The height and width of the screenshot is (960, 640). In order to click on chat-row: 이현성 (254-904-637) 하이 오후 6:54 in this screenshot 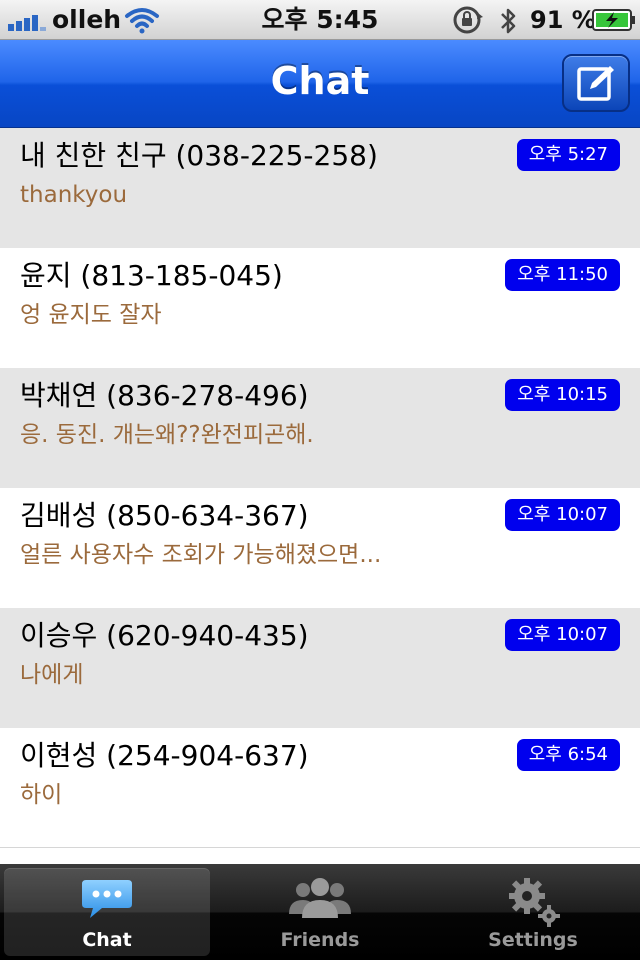, I will do `click(320, 788)`.